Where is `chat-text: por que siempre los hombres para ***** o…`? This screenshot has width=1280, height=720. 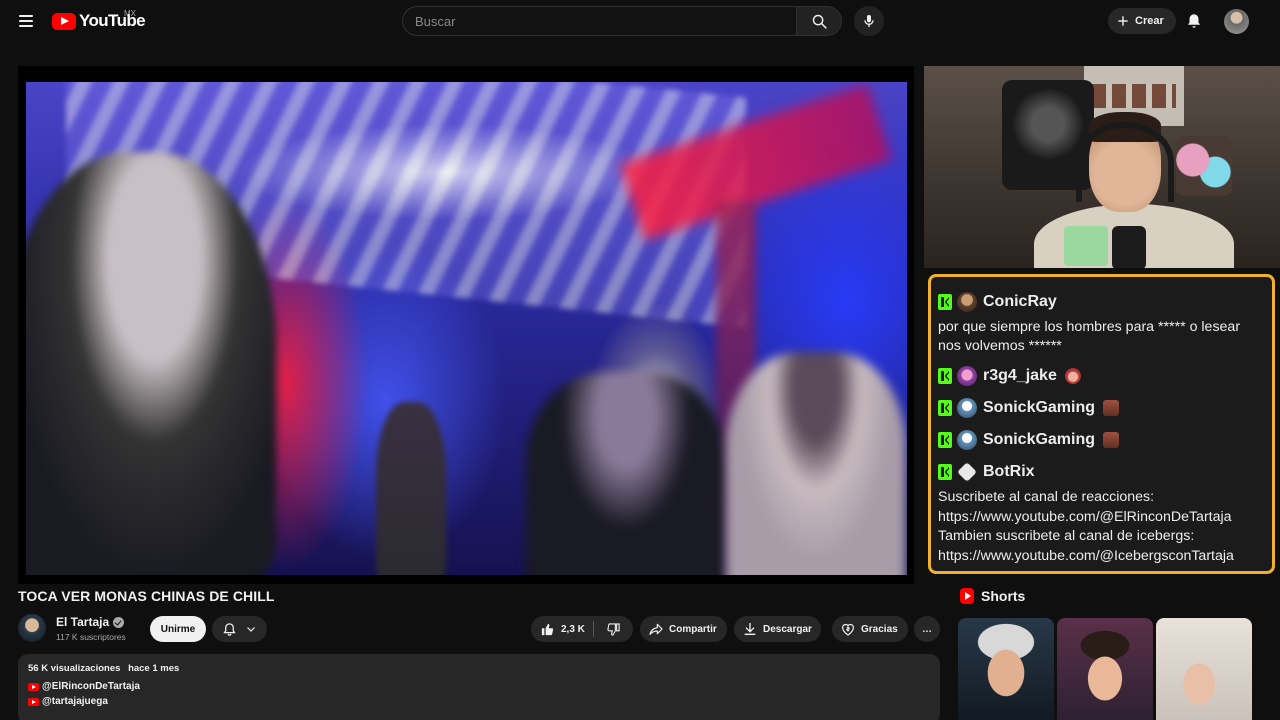 chat-text: por que siempre los hombres para ***** o… is located at coordinates (1089, 336).